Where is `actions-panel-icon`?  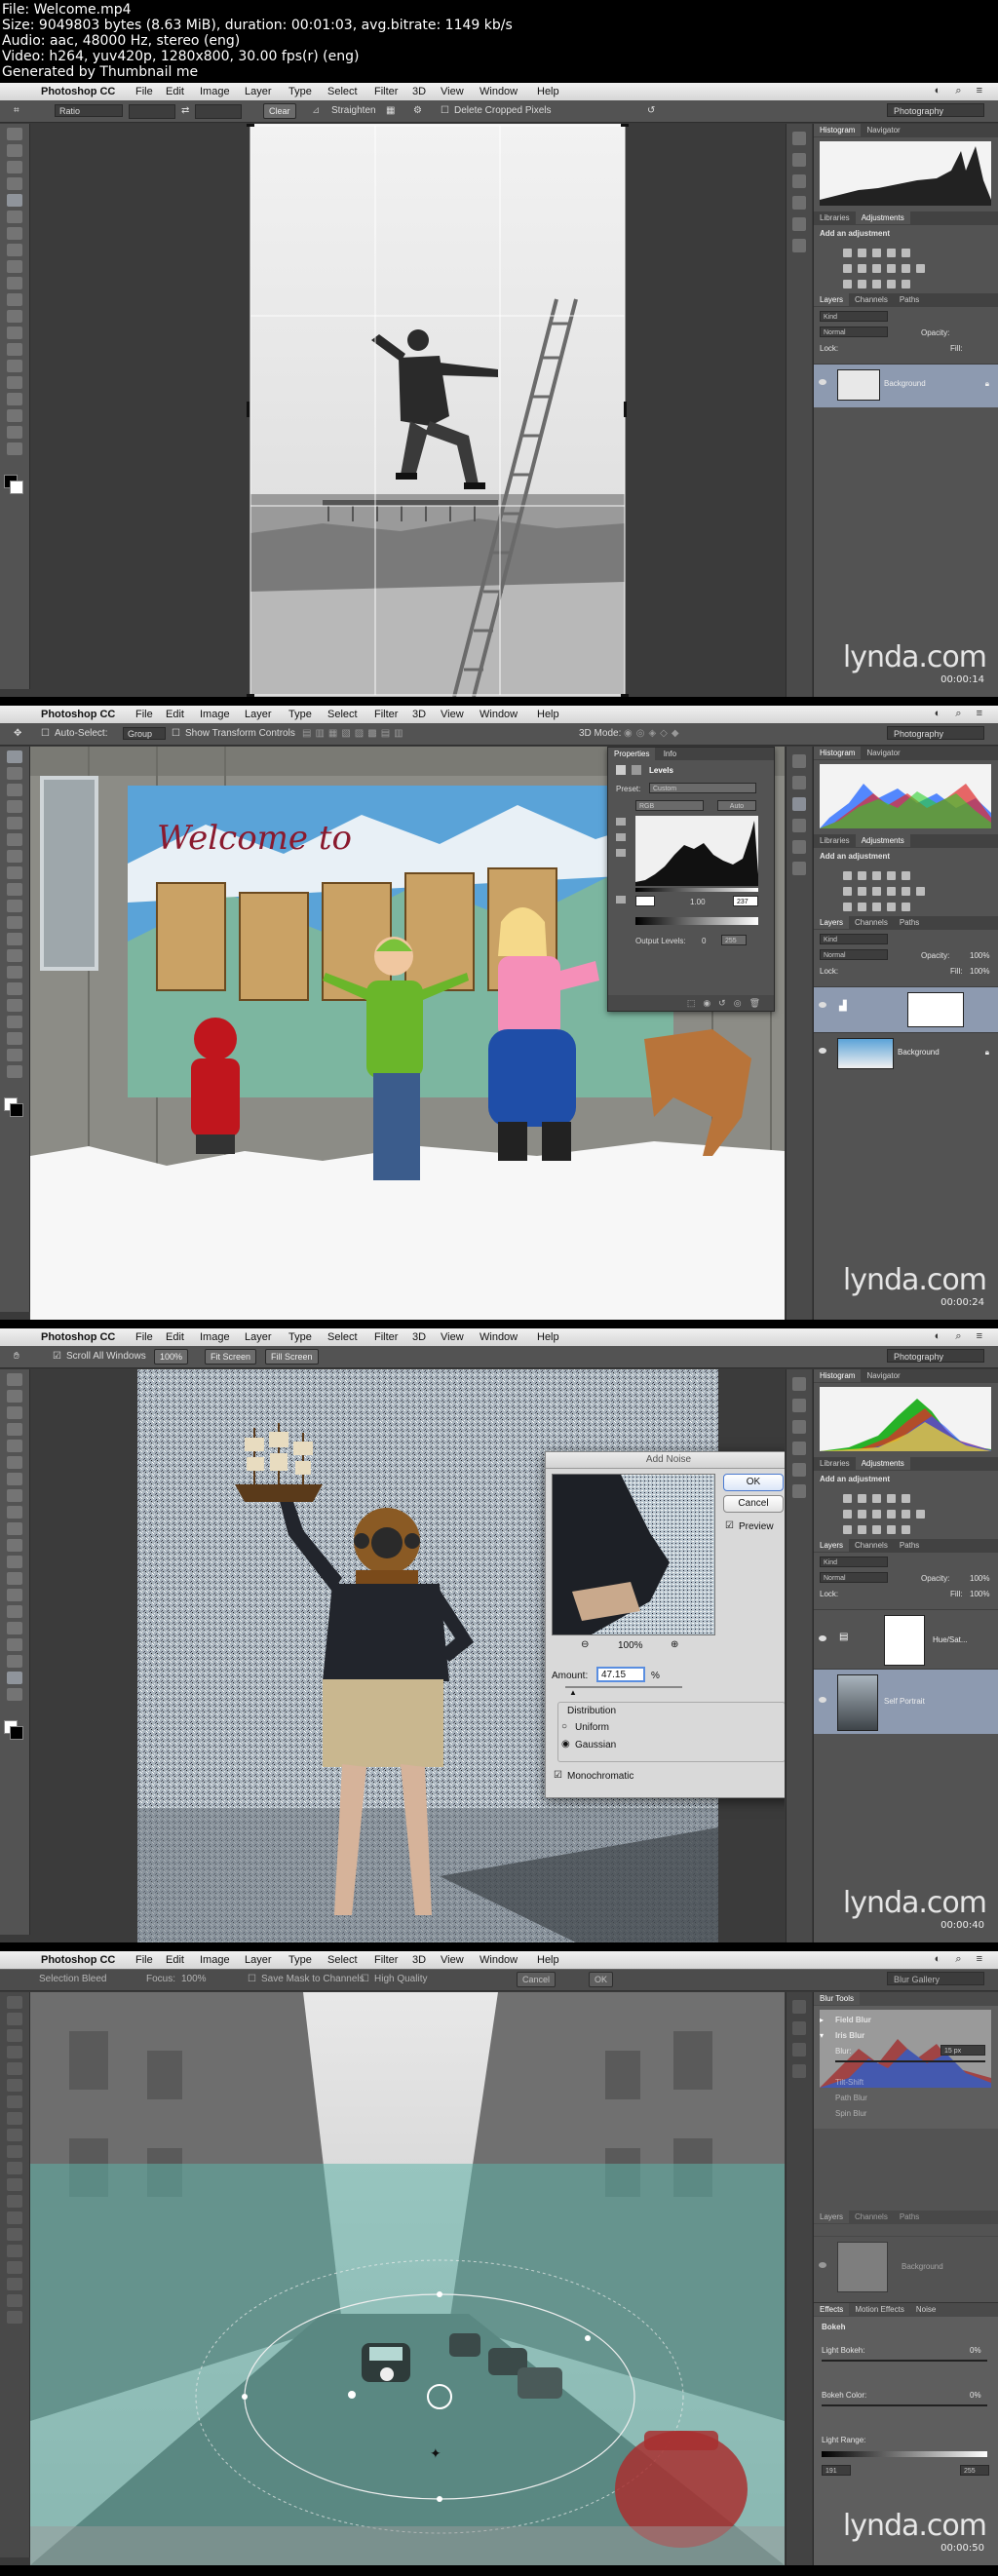 actions-panel-icon is located at coordinates (799, 782).